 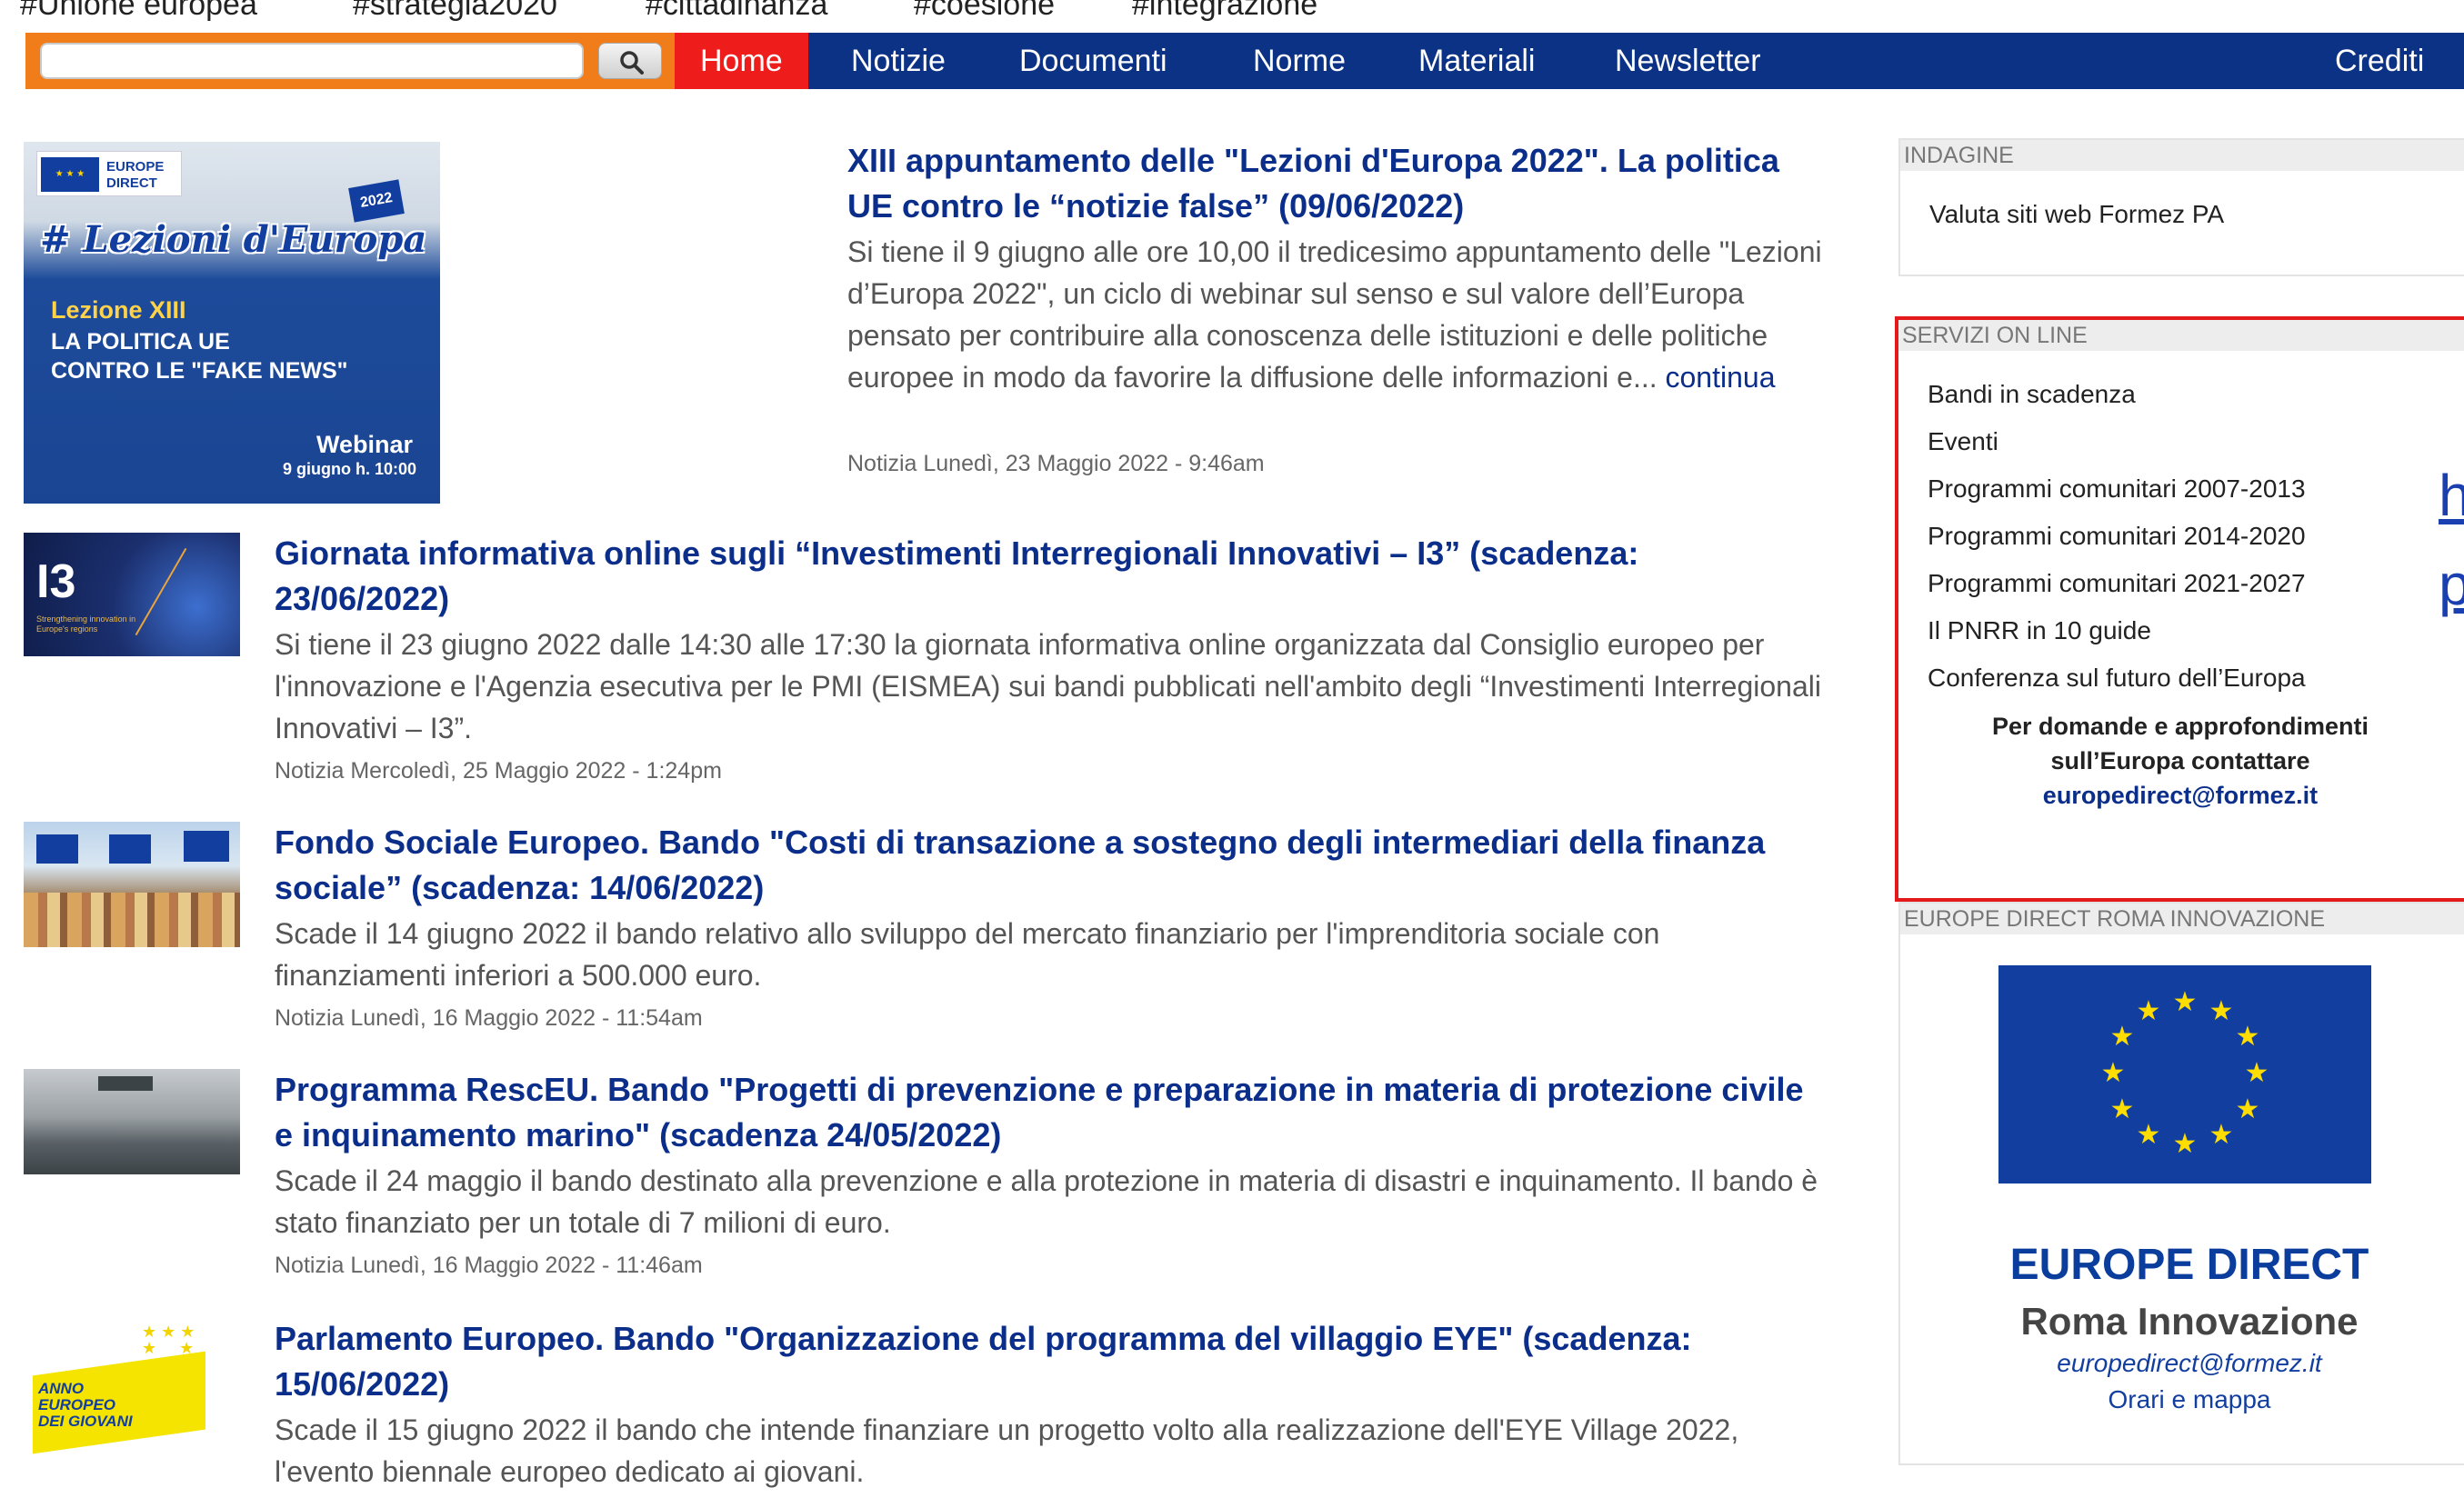 What do you see at coordinates (86, 1421) in the screenshot?
I see `eye-label-line3: DEI GIOVANI` at bounding box center [86, 1421].